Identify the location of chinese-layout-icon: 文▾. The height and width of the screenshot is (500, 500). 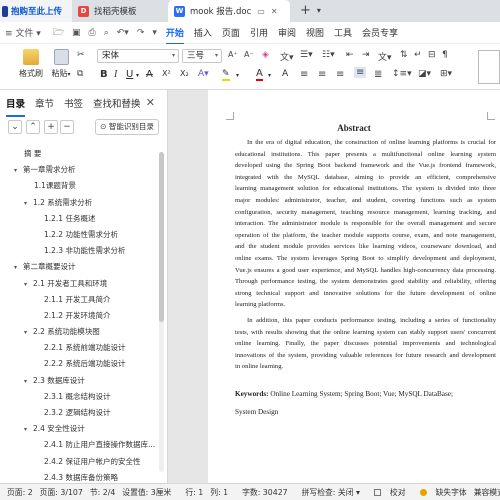
(385, 56).